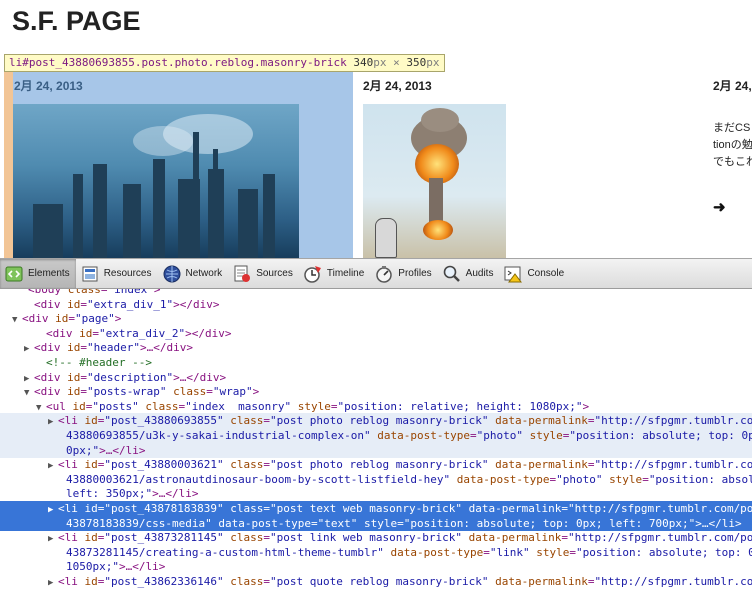 The width and height of the screenshot is (752, 594). Describe the element at coordinates (376, 333) in the screenshot. I see `dom-tree-node: <div id="extra_div_2"></div>` at that location.